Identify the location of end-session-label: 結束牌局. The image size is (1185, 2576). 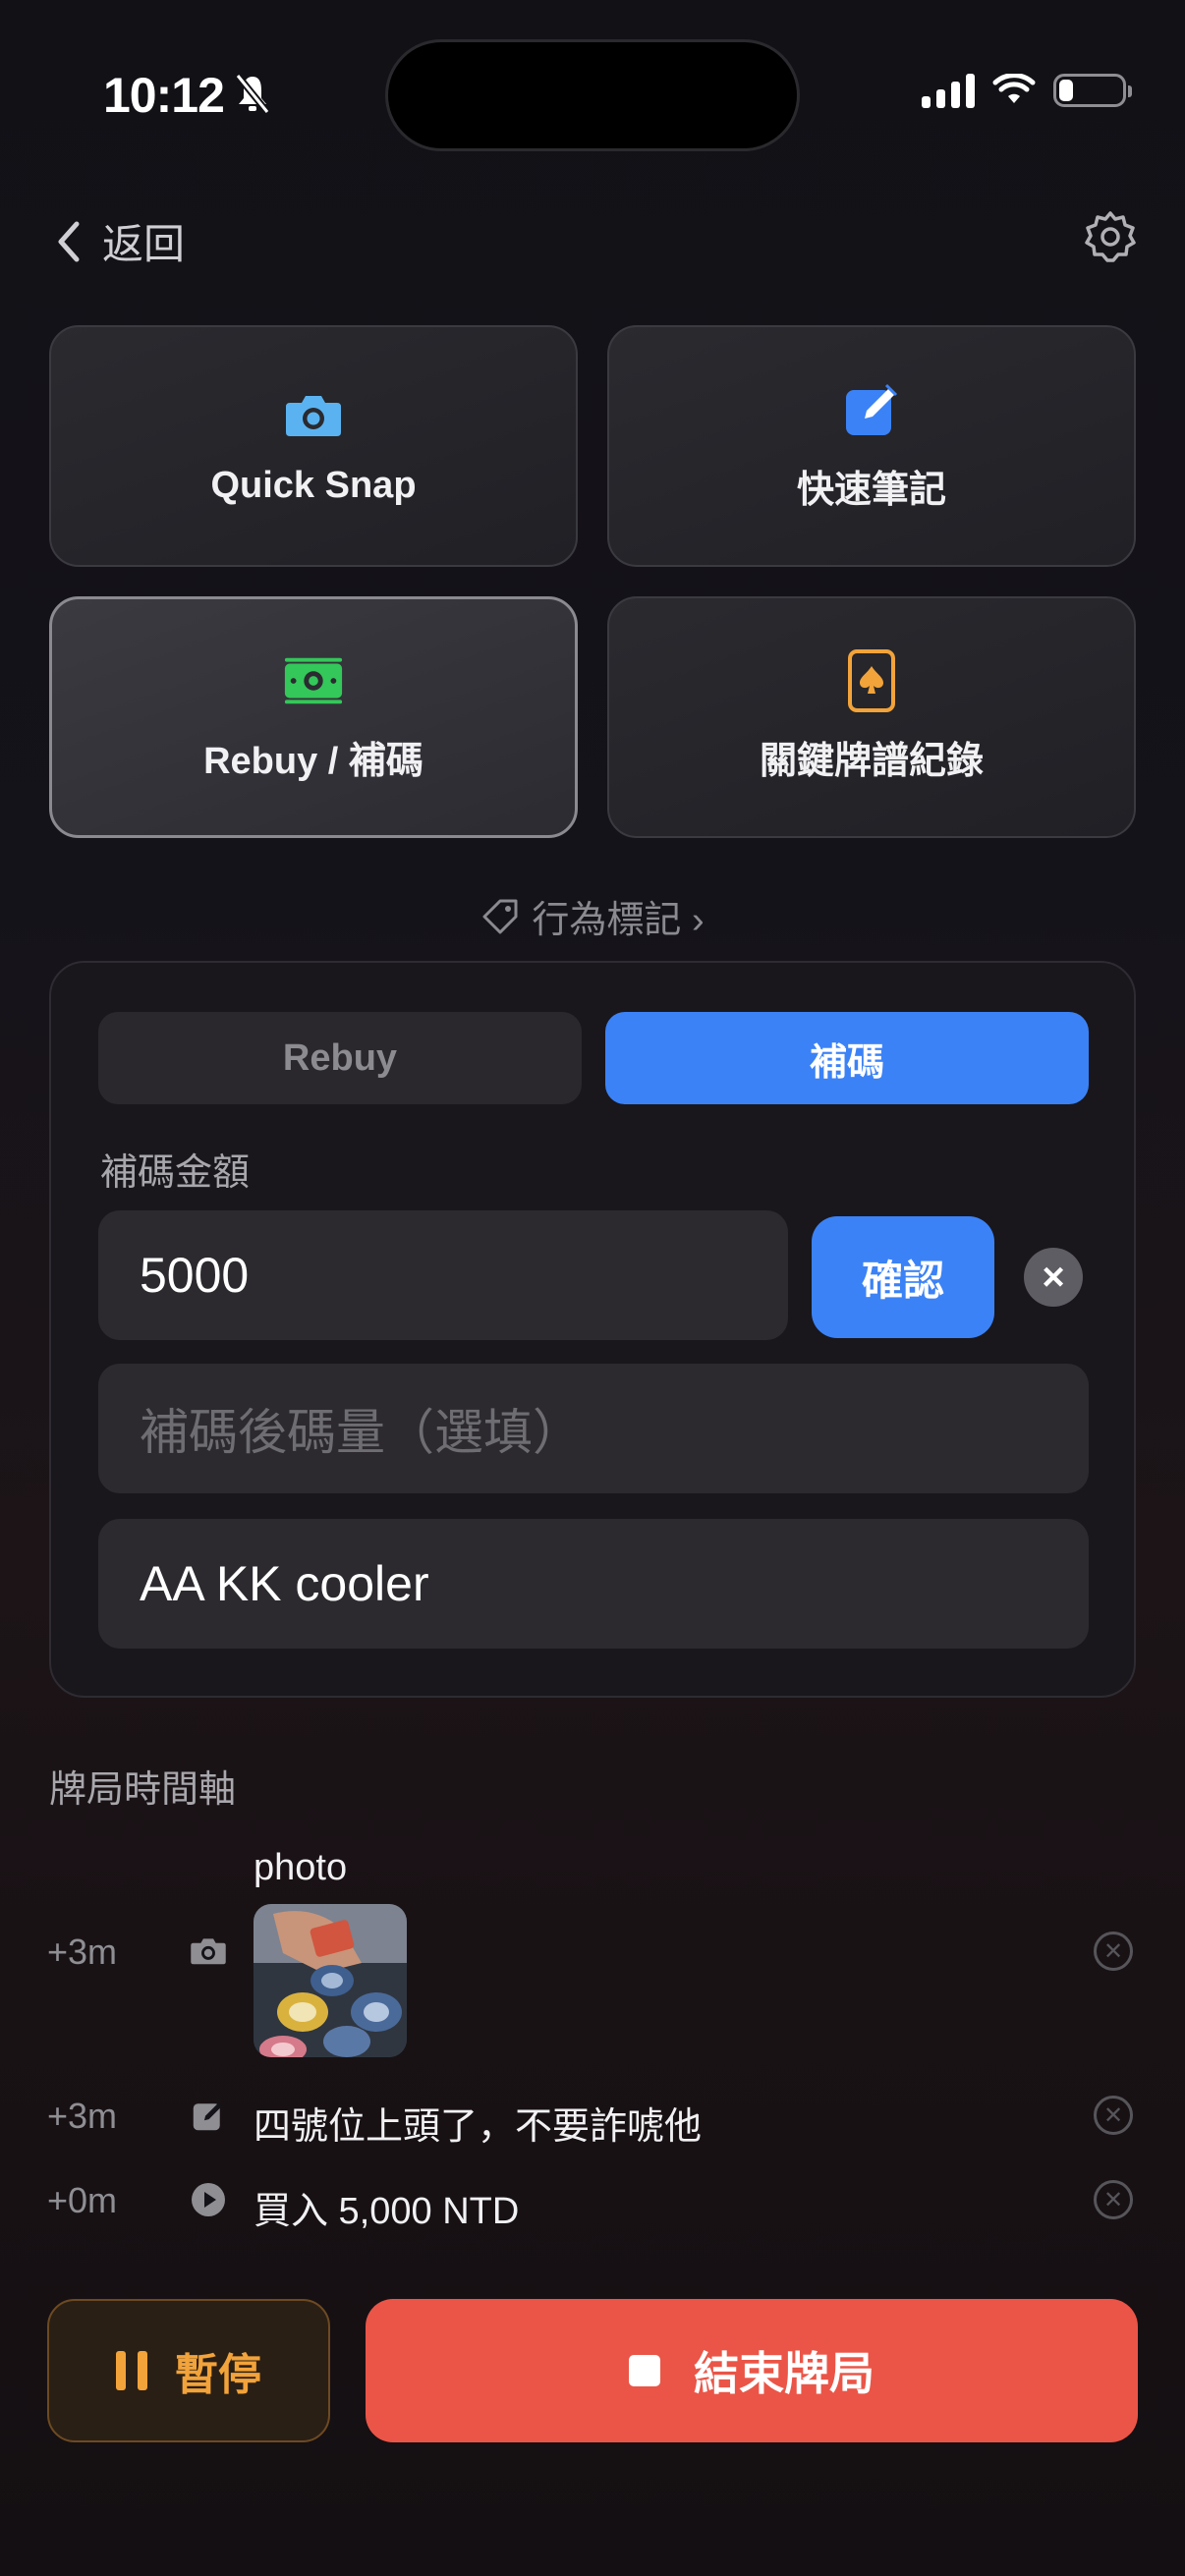
(784, 2373).